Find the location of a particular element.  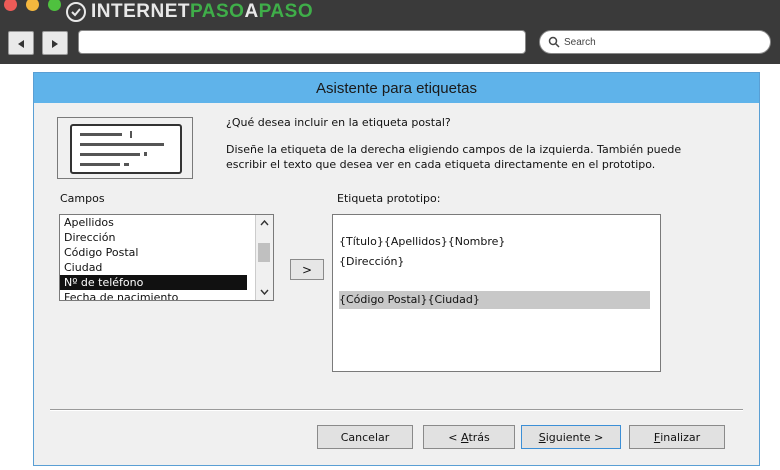

site-logo: INTERNET PASO A PASO is located at coordinates (189, 12).